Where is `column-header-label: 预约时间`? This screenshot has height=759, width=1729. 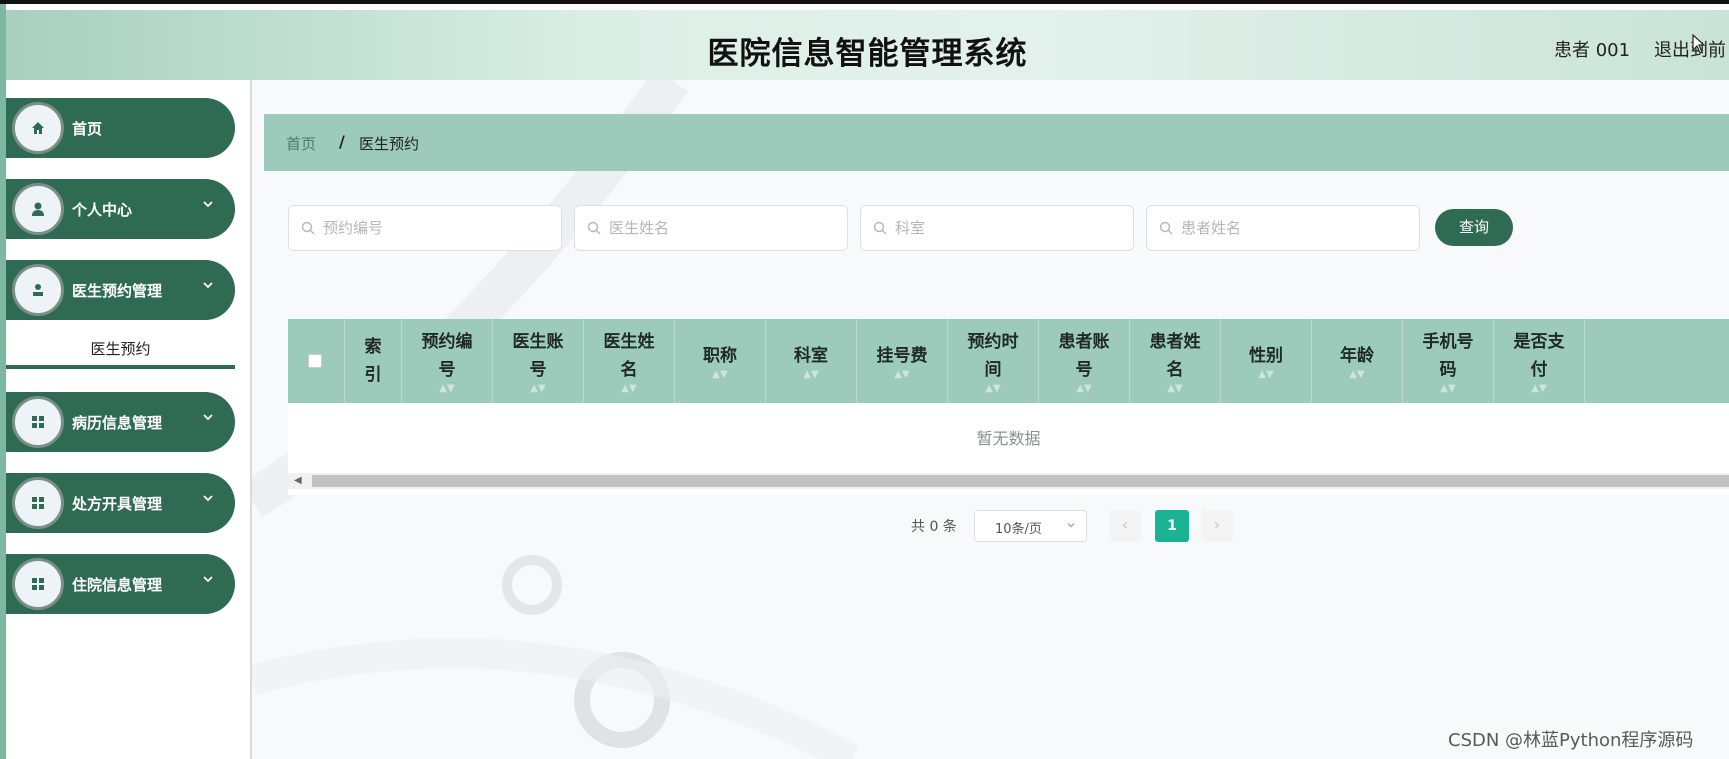 column-header-label: 预约时间 is located at coordinates (993, 356).